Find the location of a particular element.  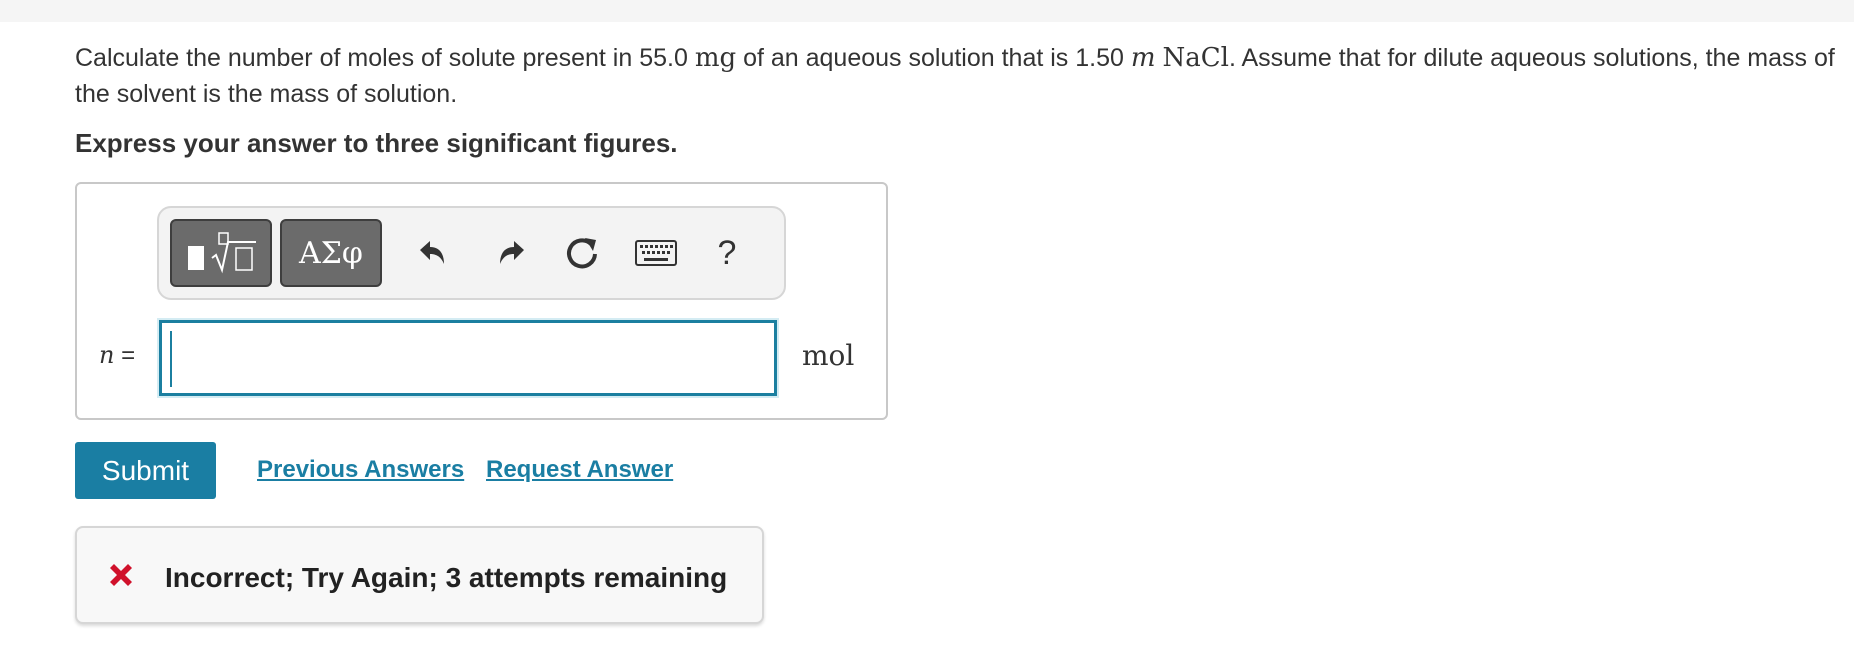

undo-icon is located at coordinates (432, 252).